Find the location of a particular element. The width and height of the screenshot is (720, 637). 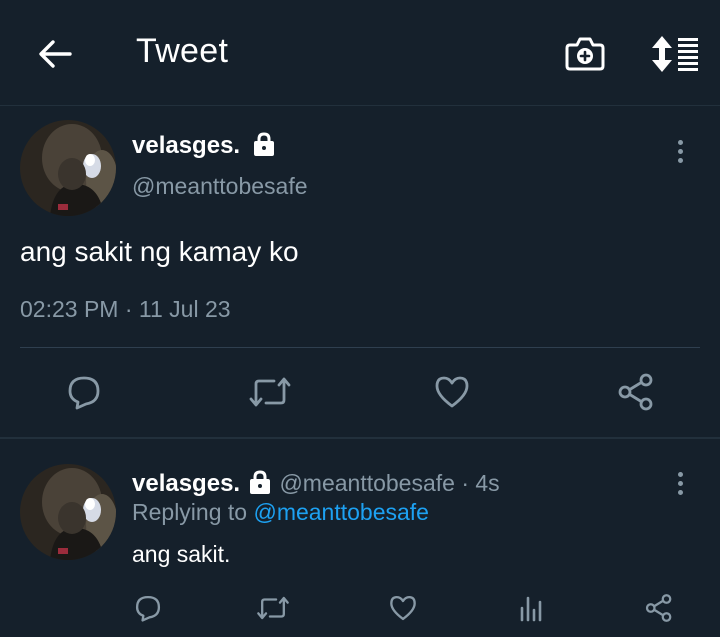

replying-prefix: Replying to is located at coordinates (193, 512).